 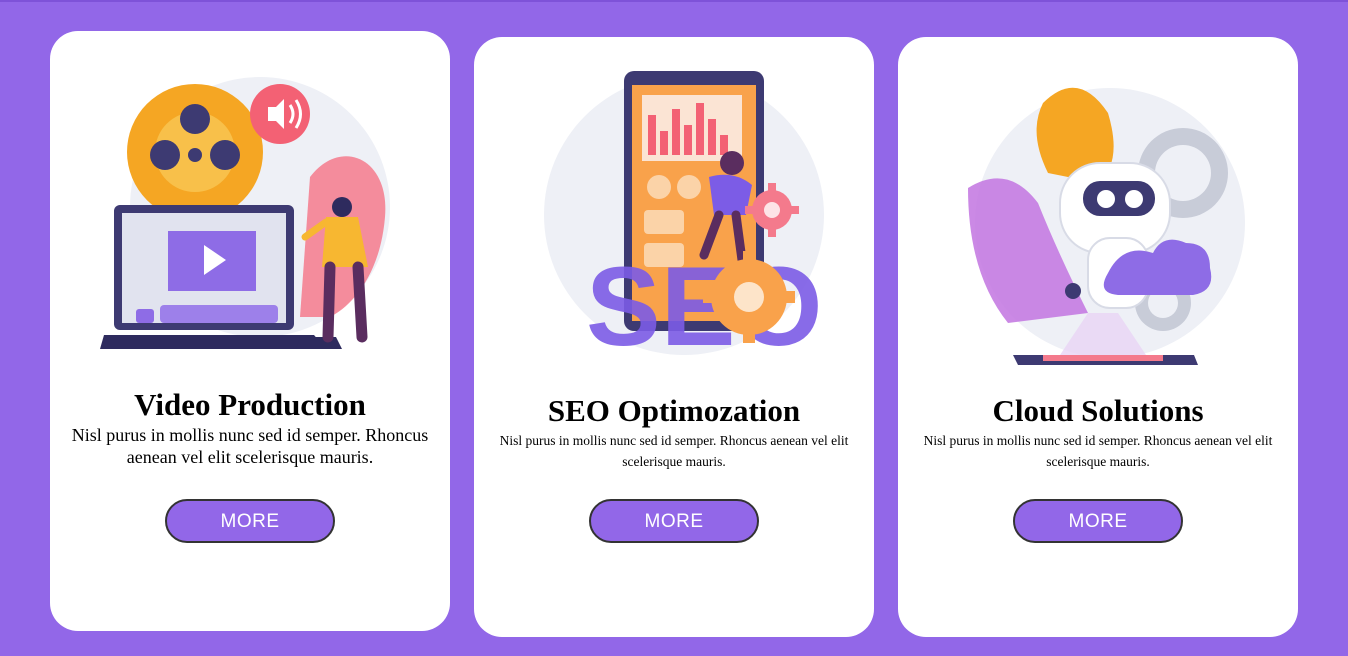 What do you see at coordinates (704, 304) in the screenshot?
I see `seo-letters: SEO` at bounding box center [704, 304].